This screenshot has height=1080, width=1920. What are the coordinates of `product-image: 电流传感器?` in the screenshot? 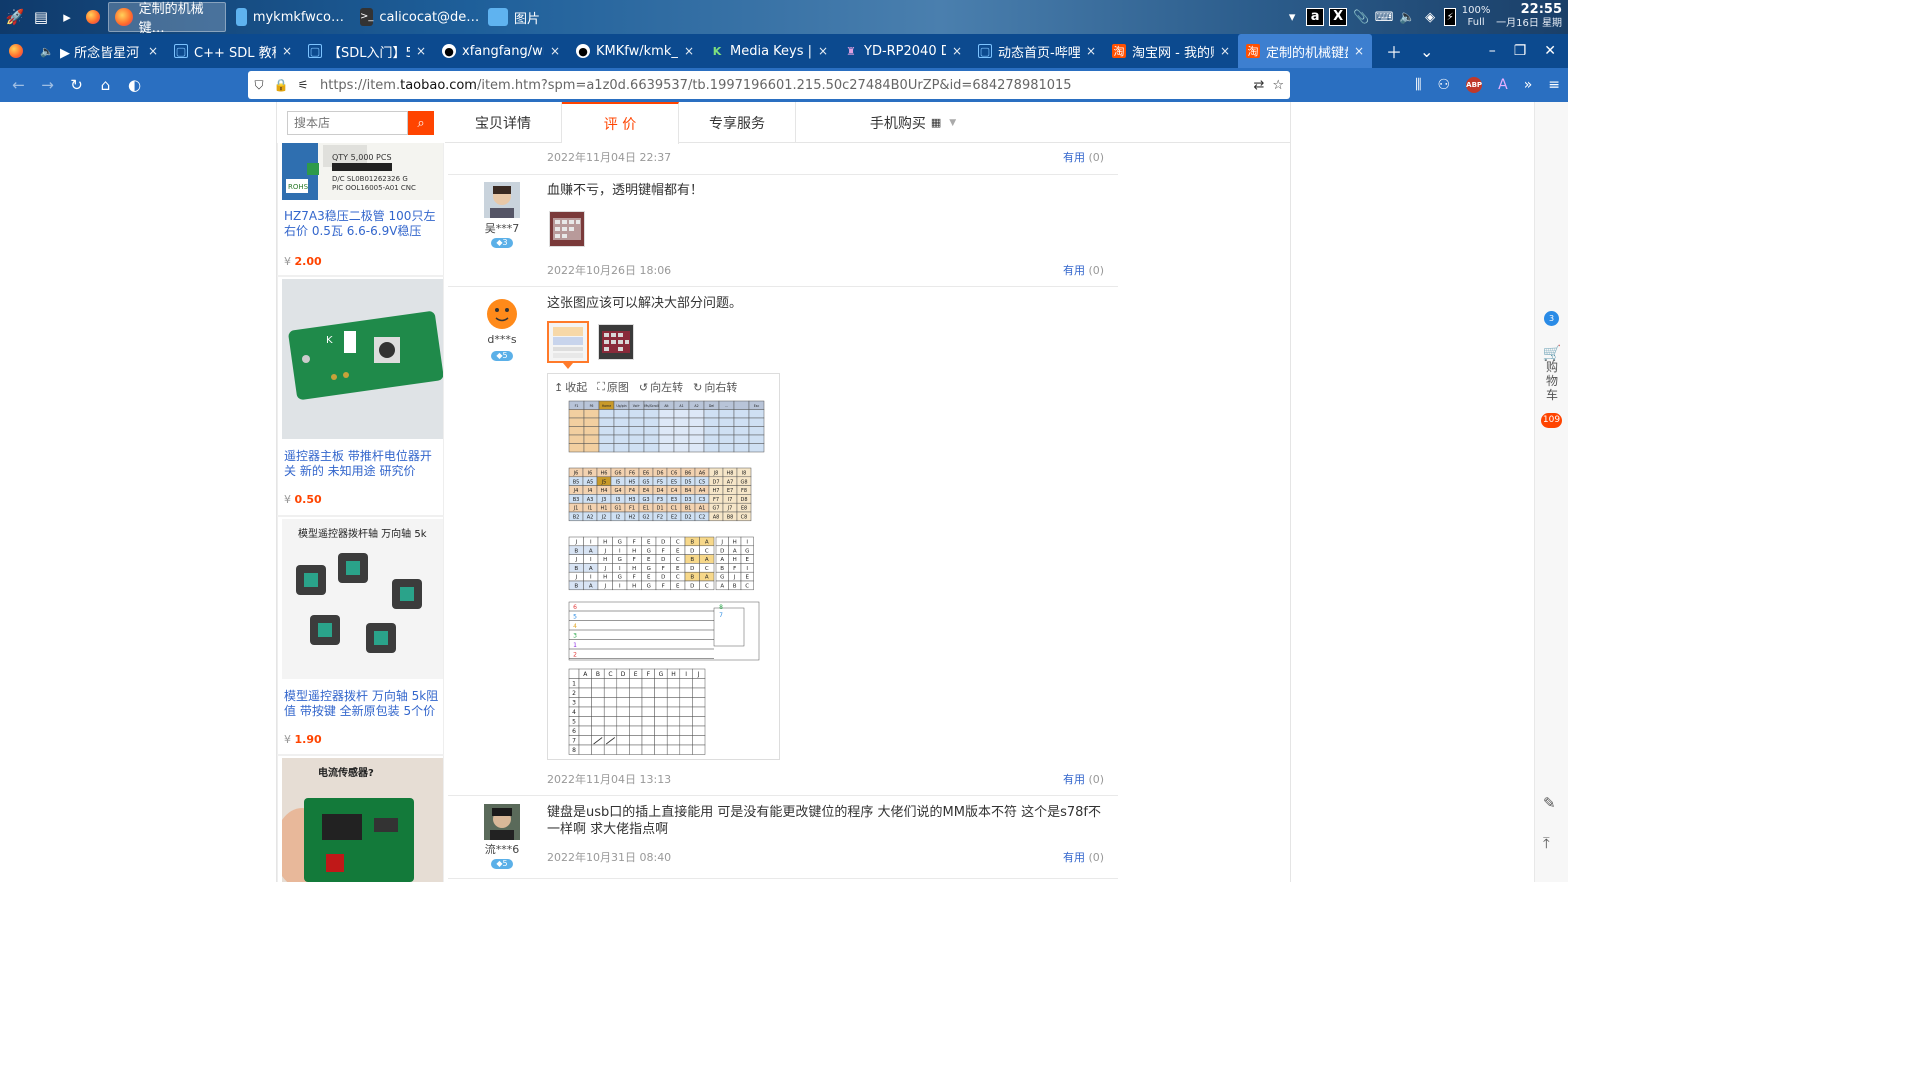 It's located at (358, 820).